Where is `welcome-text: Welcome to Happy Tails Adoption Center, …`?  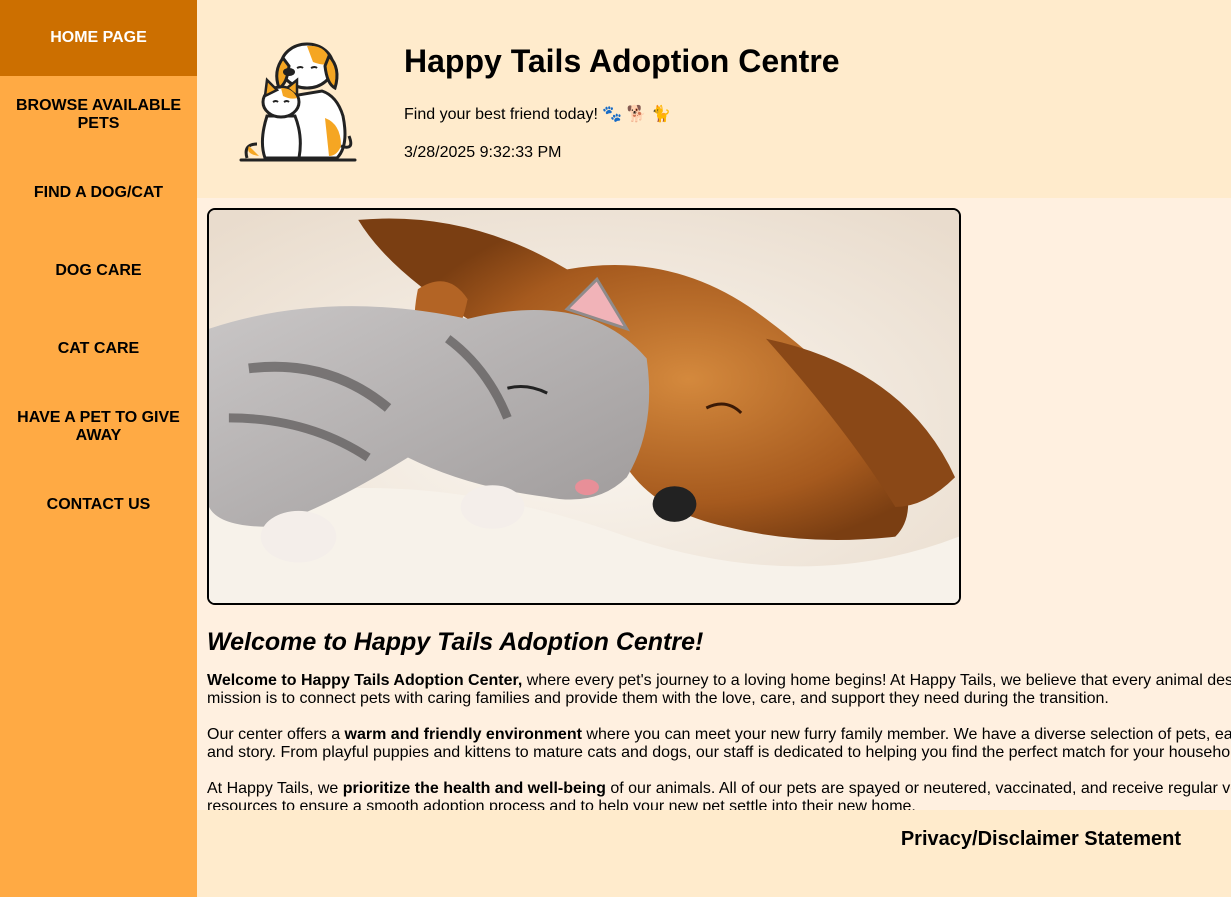 welcome-text: Welcome to Happy Tails Adoption Center, … is located at coordinates (719, 741).